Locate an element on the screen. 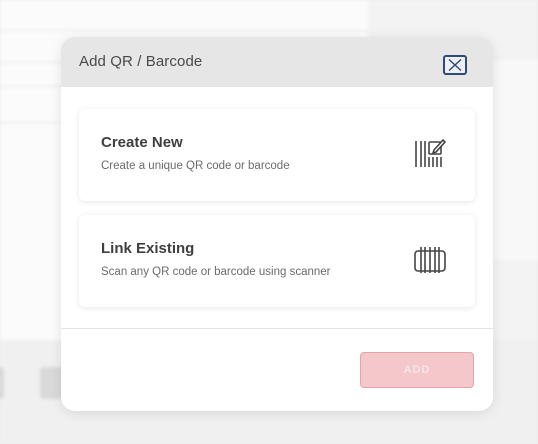 This screenshot has height=444, width=538. footer-divider is located at coordinates (277, 328).